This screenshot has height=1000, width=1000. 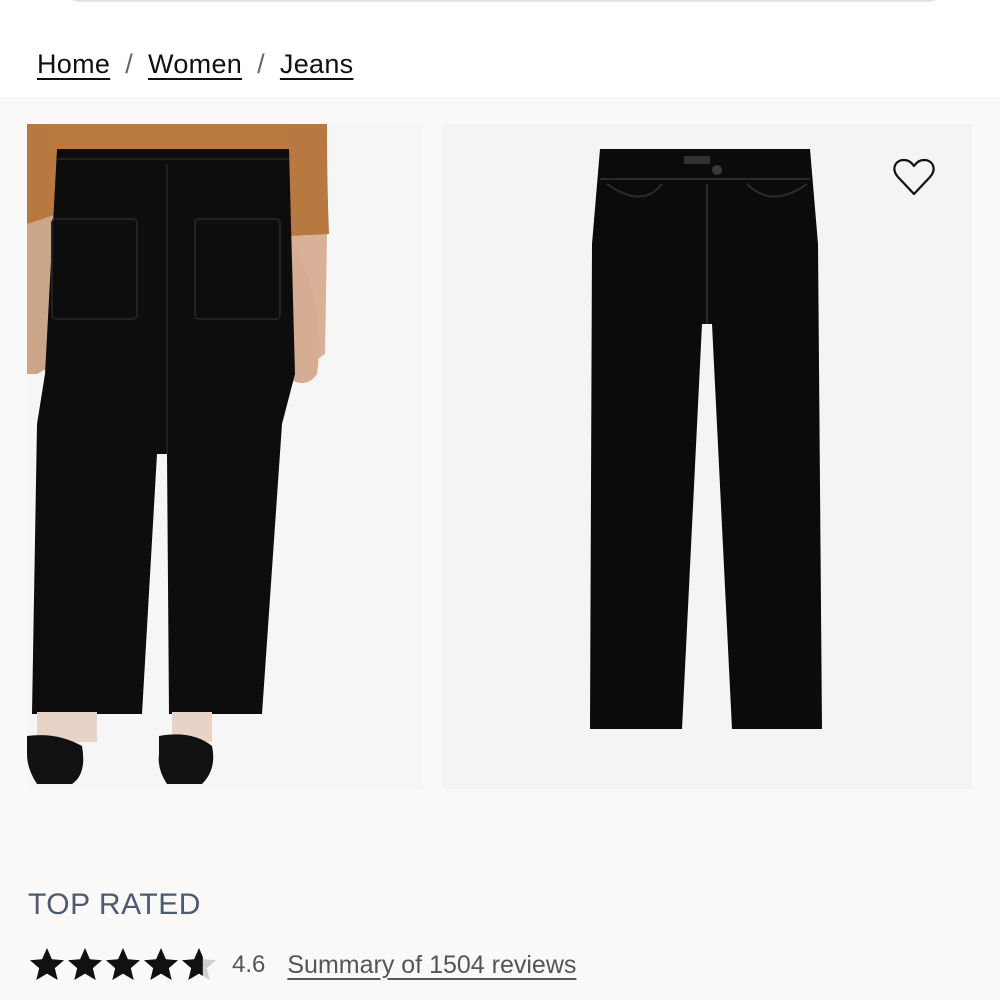 I want to click on breadcrumb-women-link: Women, so click(x=195, y=64).